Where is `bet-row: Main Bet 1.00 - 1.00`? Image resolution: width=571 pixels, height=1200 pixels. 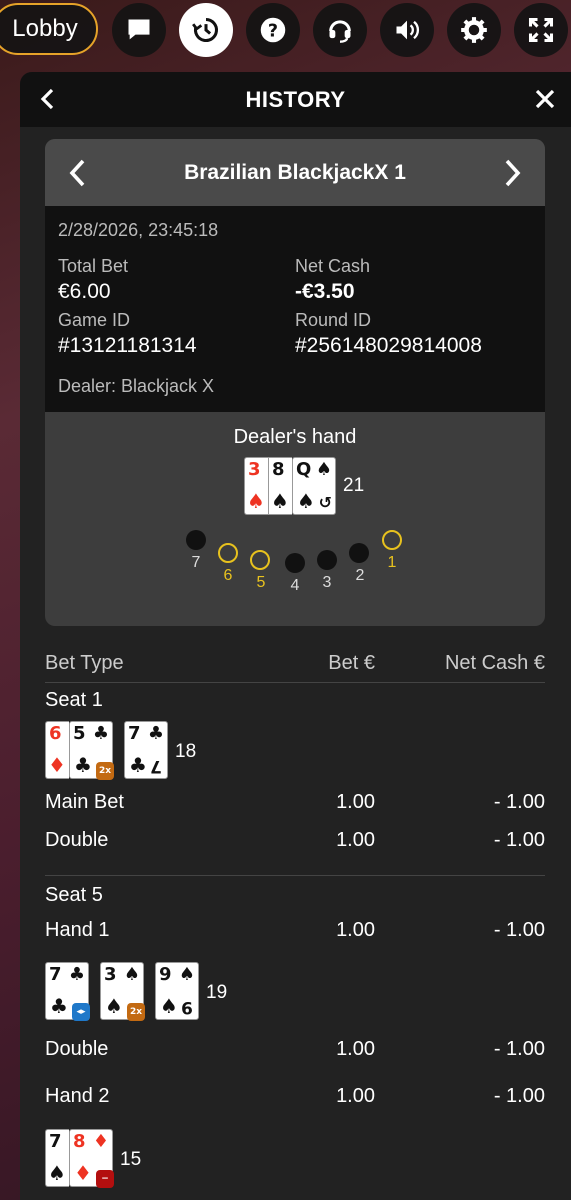 bet-row: Main Bet 1.00 - 1.00 is located at coordinates (295, 802).